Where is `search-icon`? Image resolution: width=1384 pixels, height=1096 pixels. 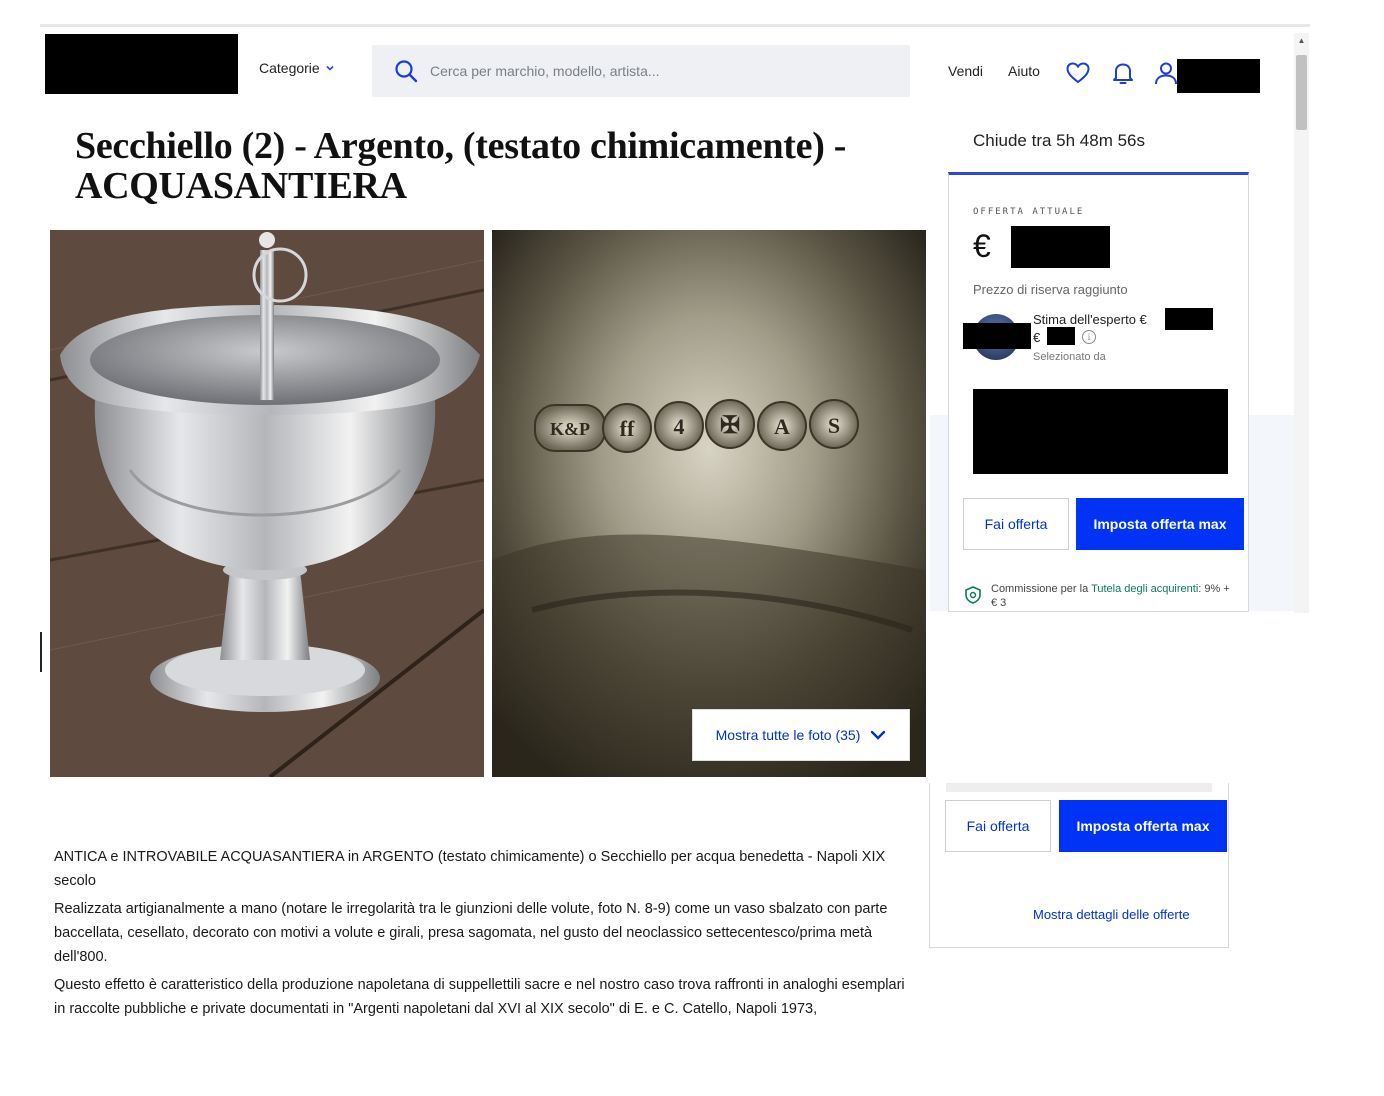
search-icon is located at coordinates (406, 71).